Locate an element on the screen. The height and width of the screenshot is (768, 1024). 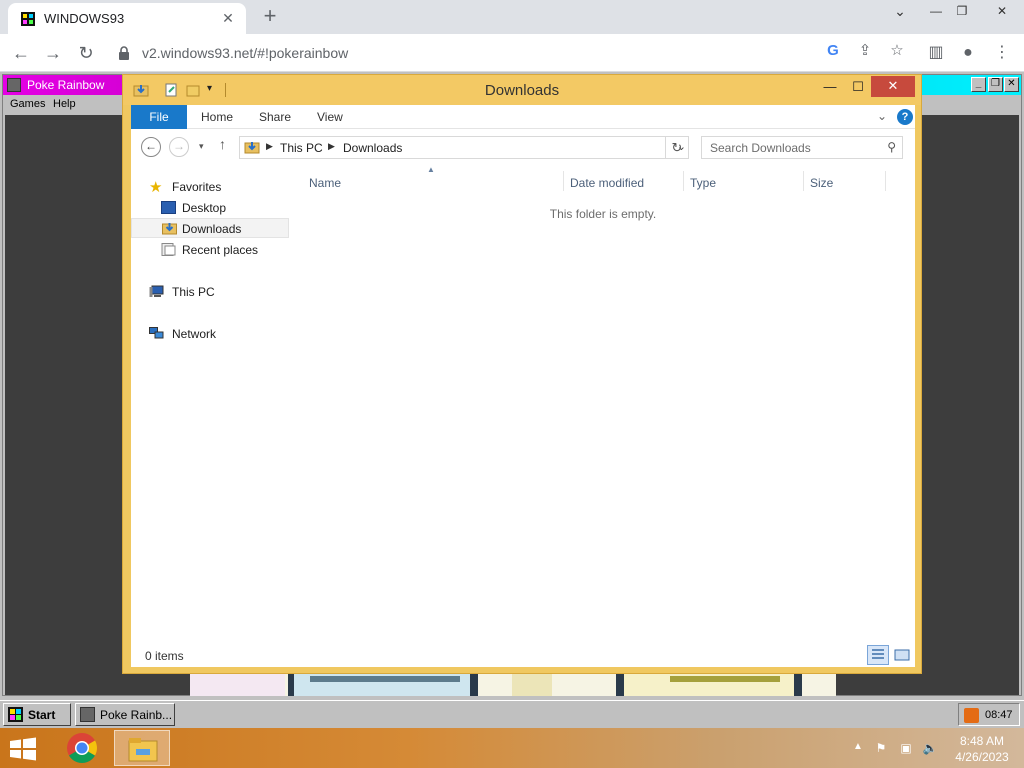
w93-system-tray: 08:47 is located at coordinates (989, 714).